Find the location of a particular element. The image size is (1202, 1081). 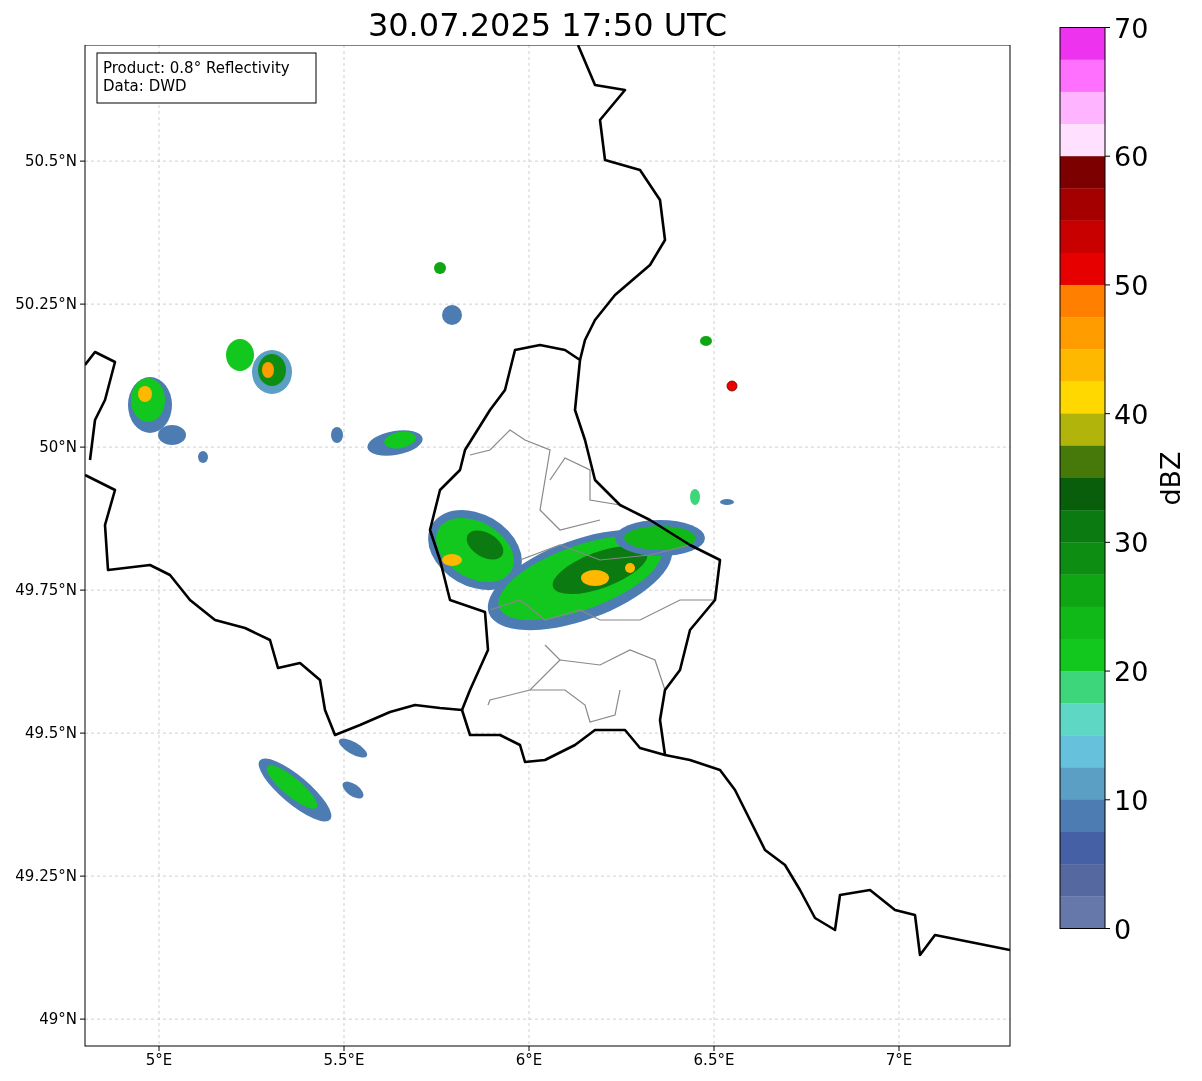

x-axis-tick-label: 6.5°E is located at coordinates (714, 1060).